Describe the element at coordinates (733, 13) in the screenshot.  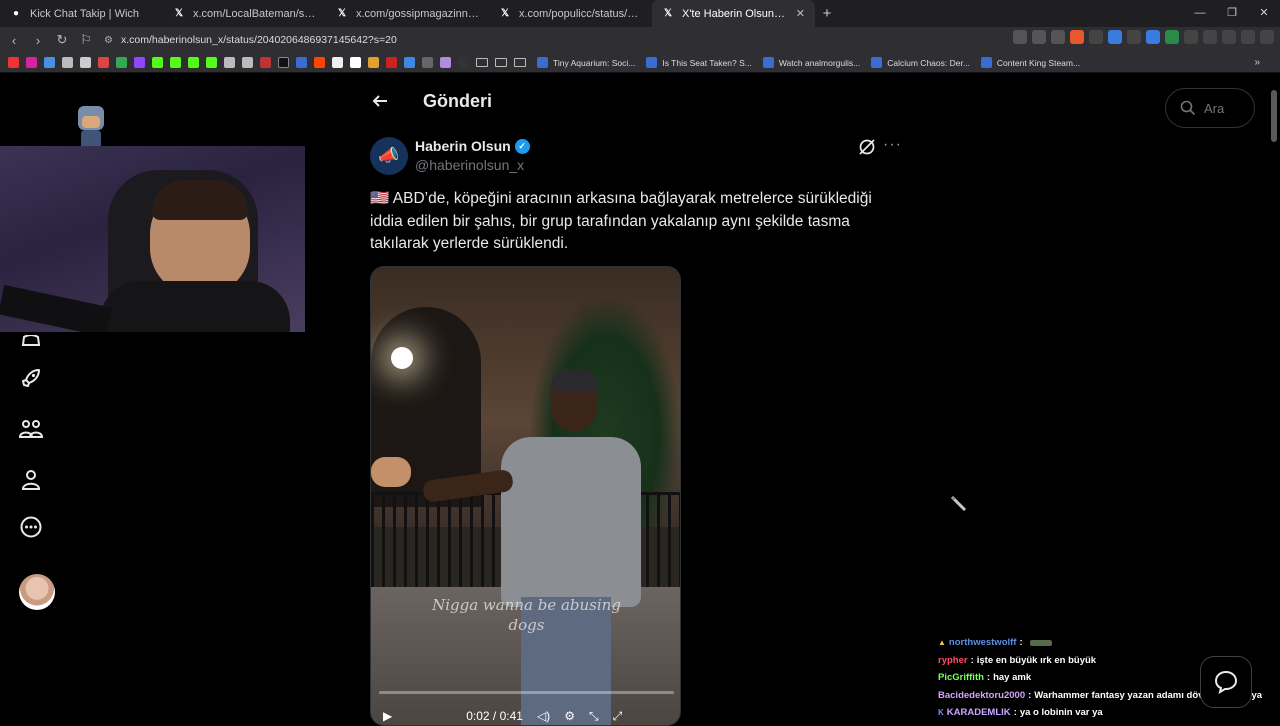
I see `browser-tab-active: 𝕏 X'te Haberin Olsun: "us ABD'de, k ✕` at that location.